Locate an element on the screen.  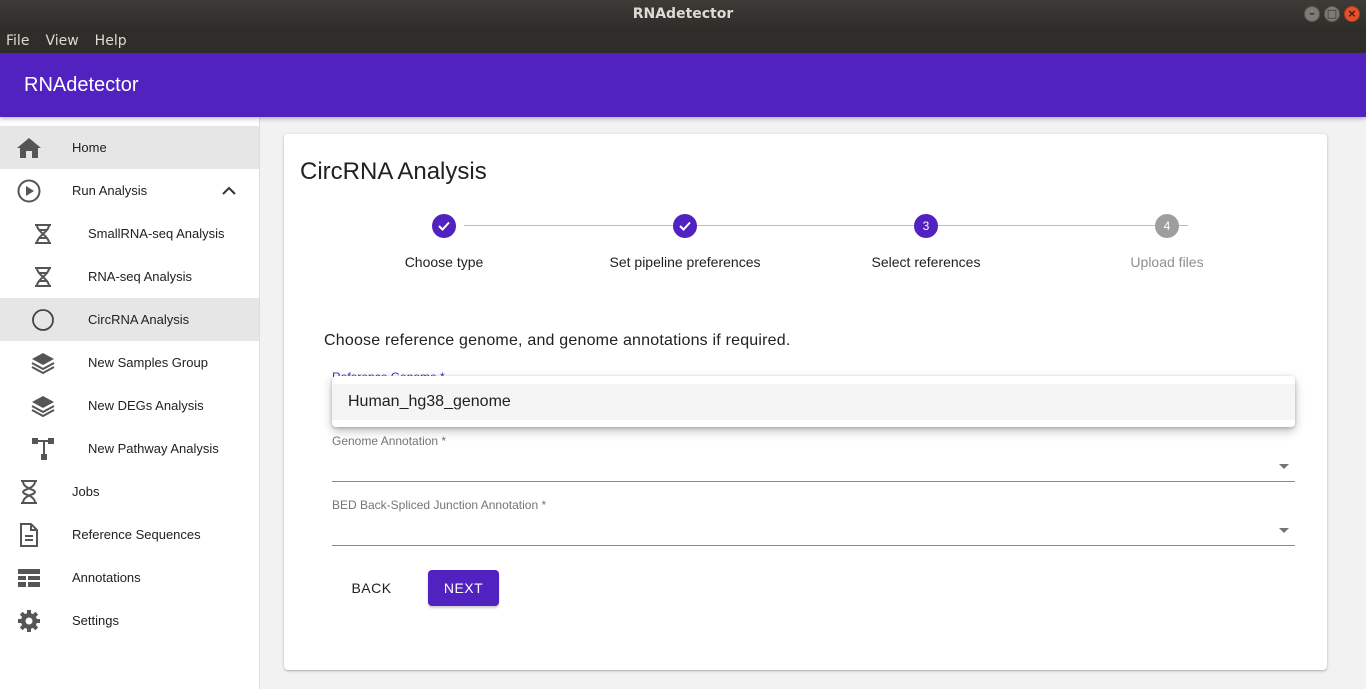
hourglass-icon is located at coordinates (29, 492).